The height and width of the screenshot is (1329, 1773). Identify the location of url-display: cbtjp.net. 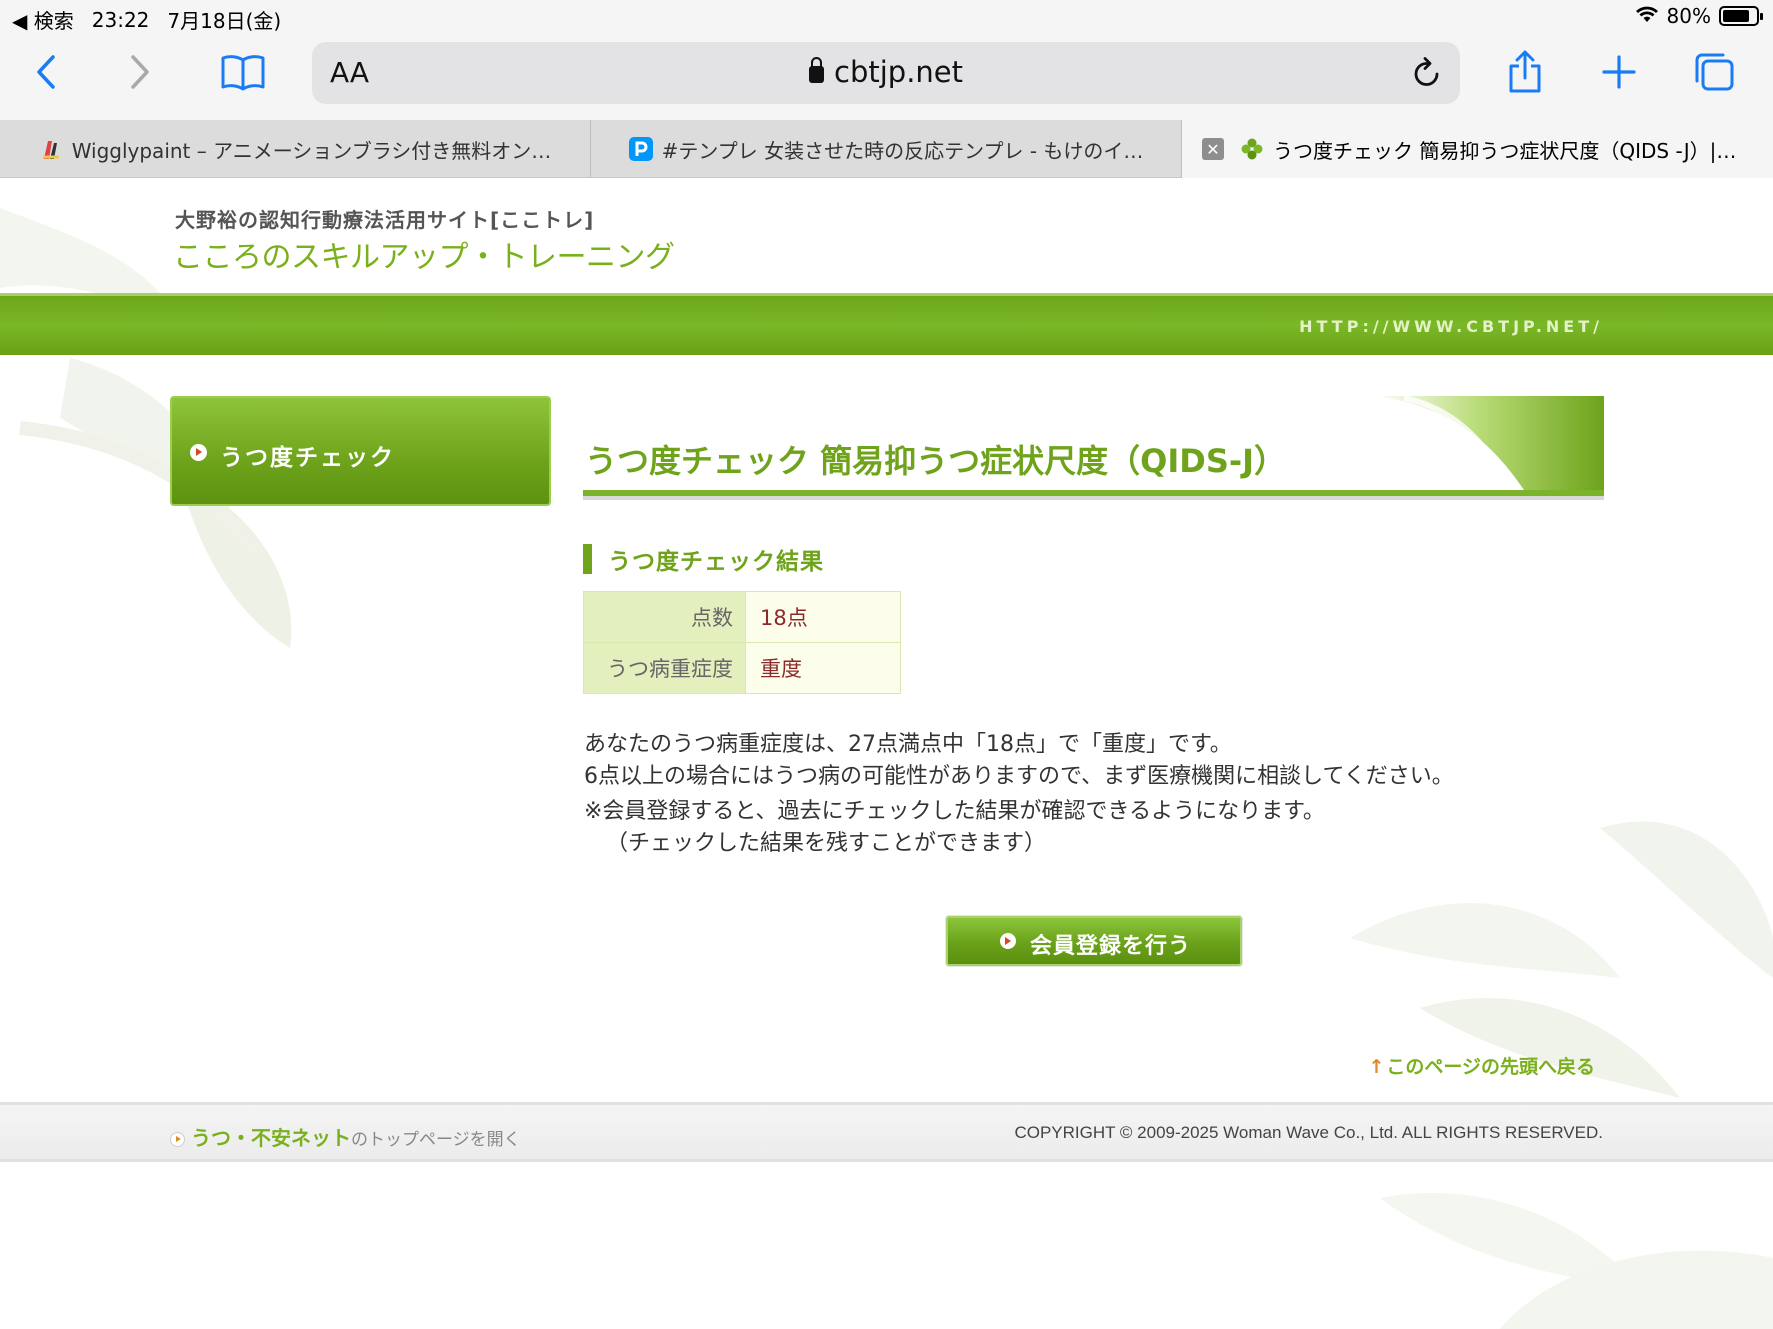
(886, 72).